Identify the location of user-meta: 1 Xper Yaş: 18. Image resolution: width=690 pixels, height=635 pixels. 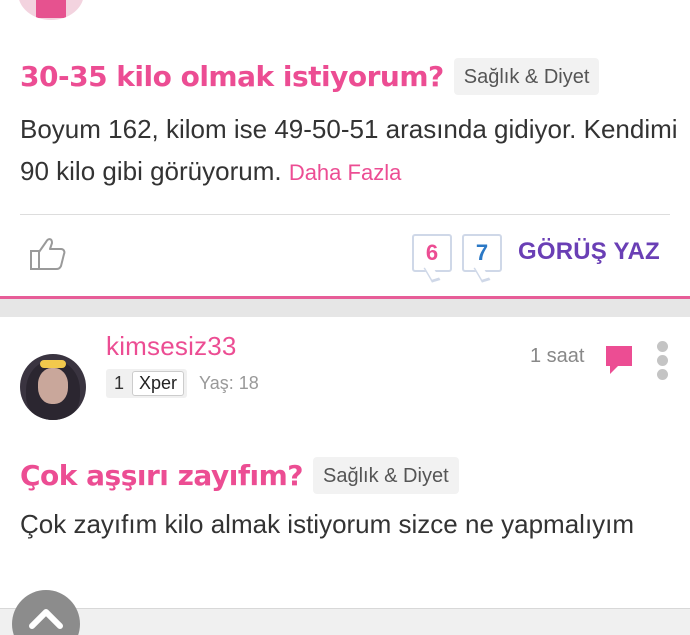
(182, 383).